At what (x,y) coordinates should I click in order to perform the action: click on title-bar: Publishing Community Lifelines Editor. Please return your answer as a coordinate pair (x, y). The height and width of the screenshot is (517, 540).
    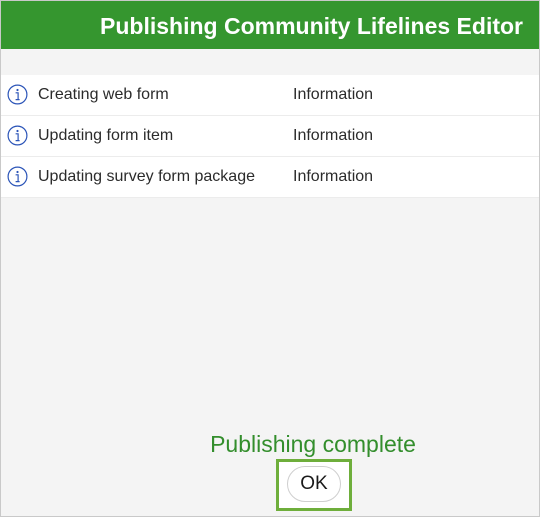
    Looking at the image, I should click on (270, 25).